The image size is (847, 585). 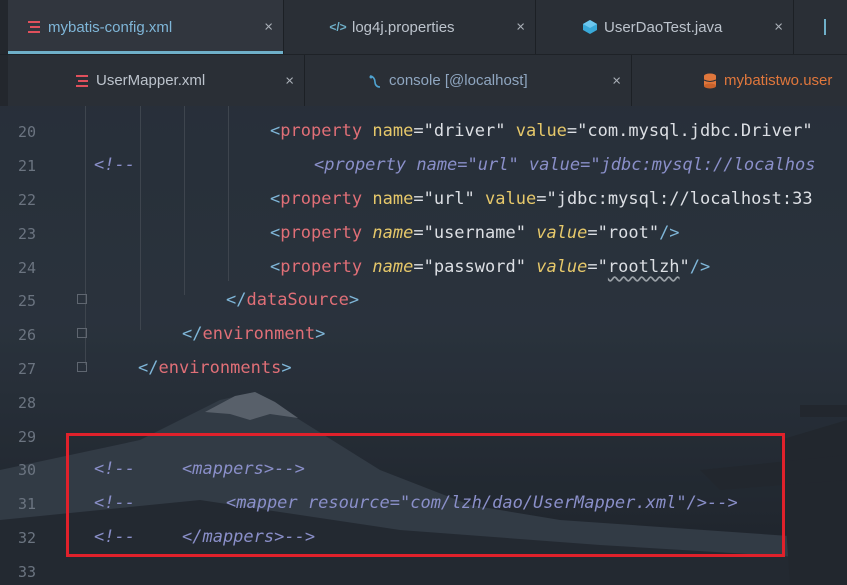 What do you see at coordinates (458, 80) in the screenshot?
I see `tab-label: console [@localhost]` at bounding box center [458, 80].